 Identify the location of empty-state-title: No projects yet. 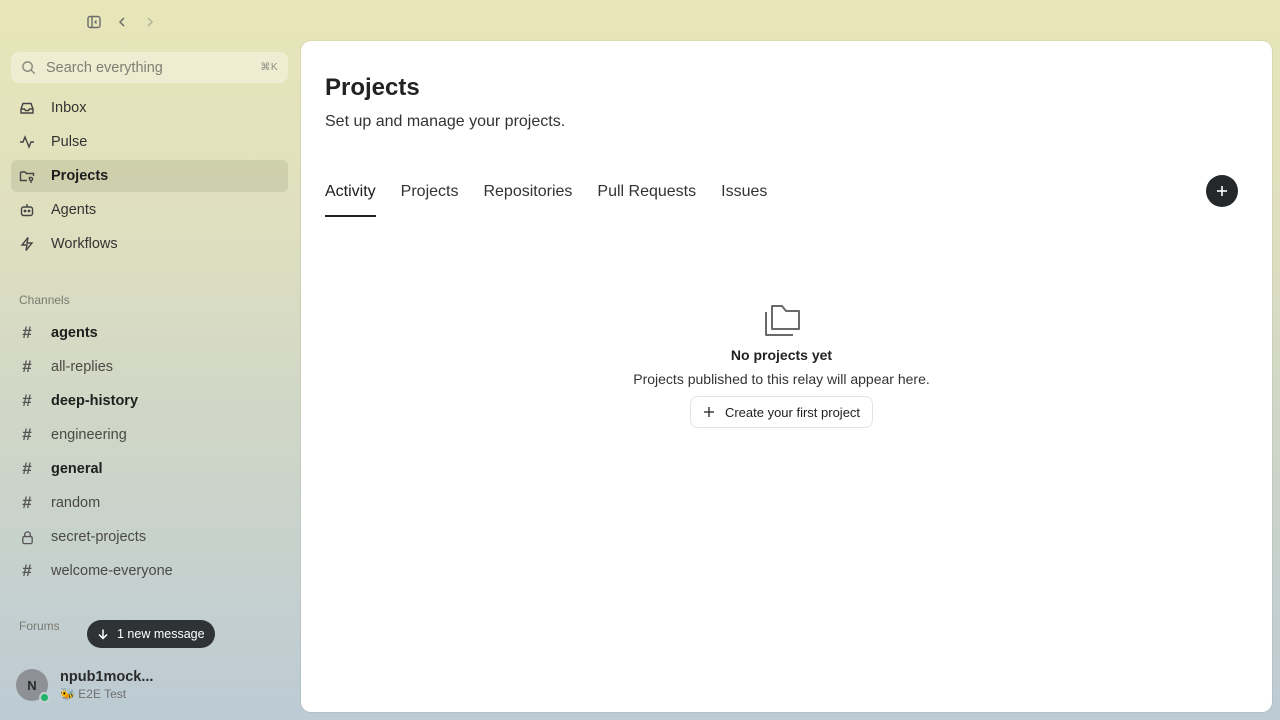
(781, 355).